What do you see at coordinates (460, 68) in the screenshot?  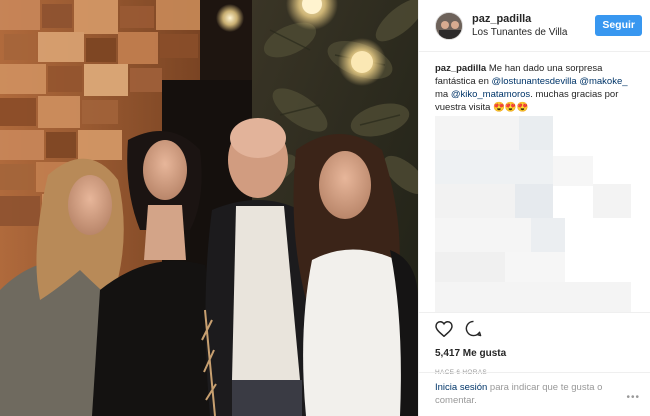 I see `caption-username: paz_padilla` at bounding box center [460, 68].